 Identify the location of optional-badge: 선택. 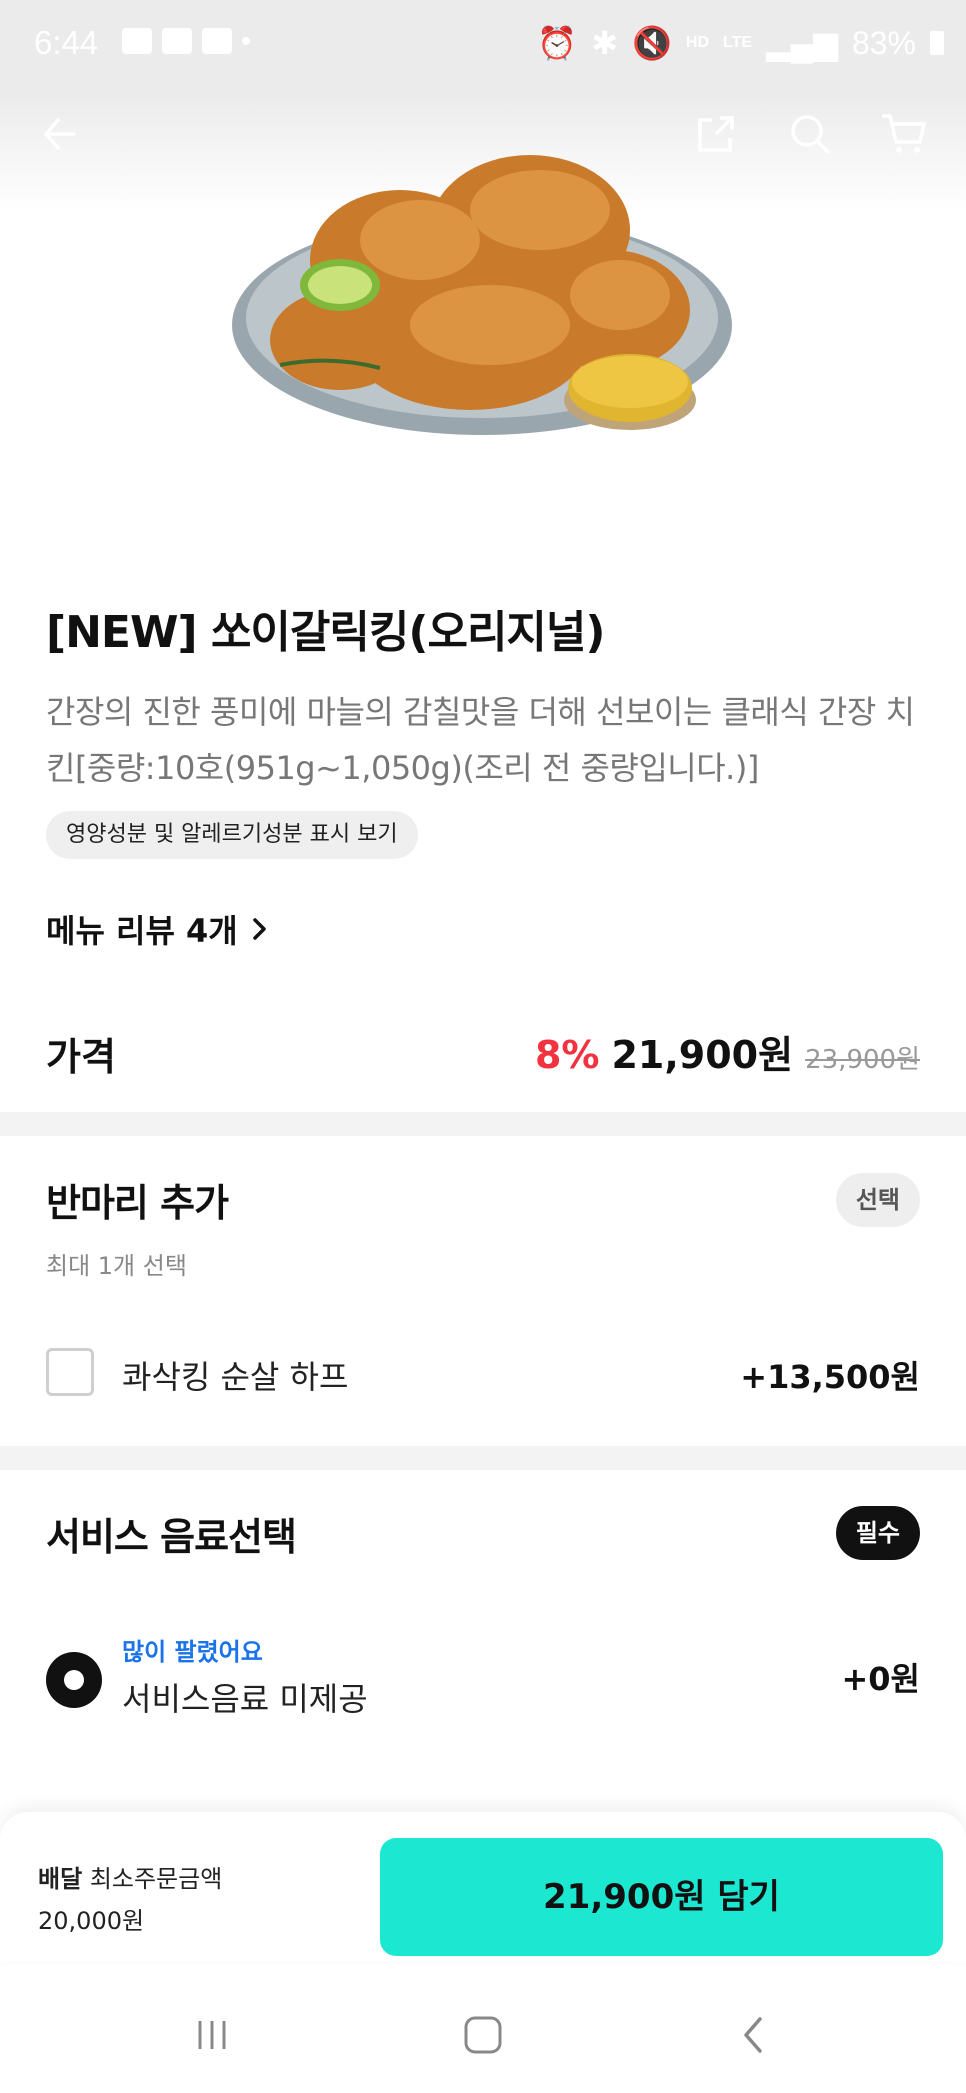
(877, 1200).